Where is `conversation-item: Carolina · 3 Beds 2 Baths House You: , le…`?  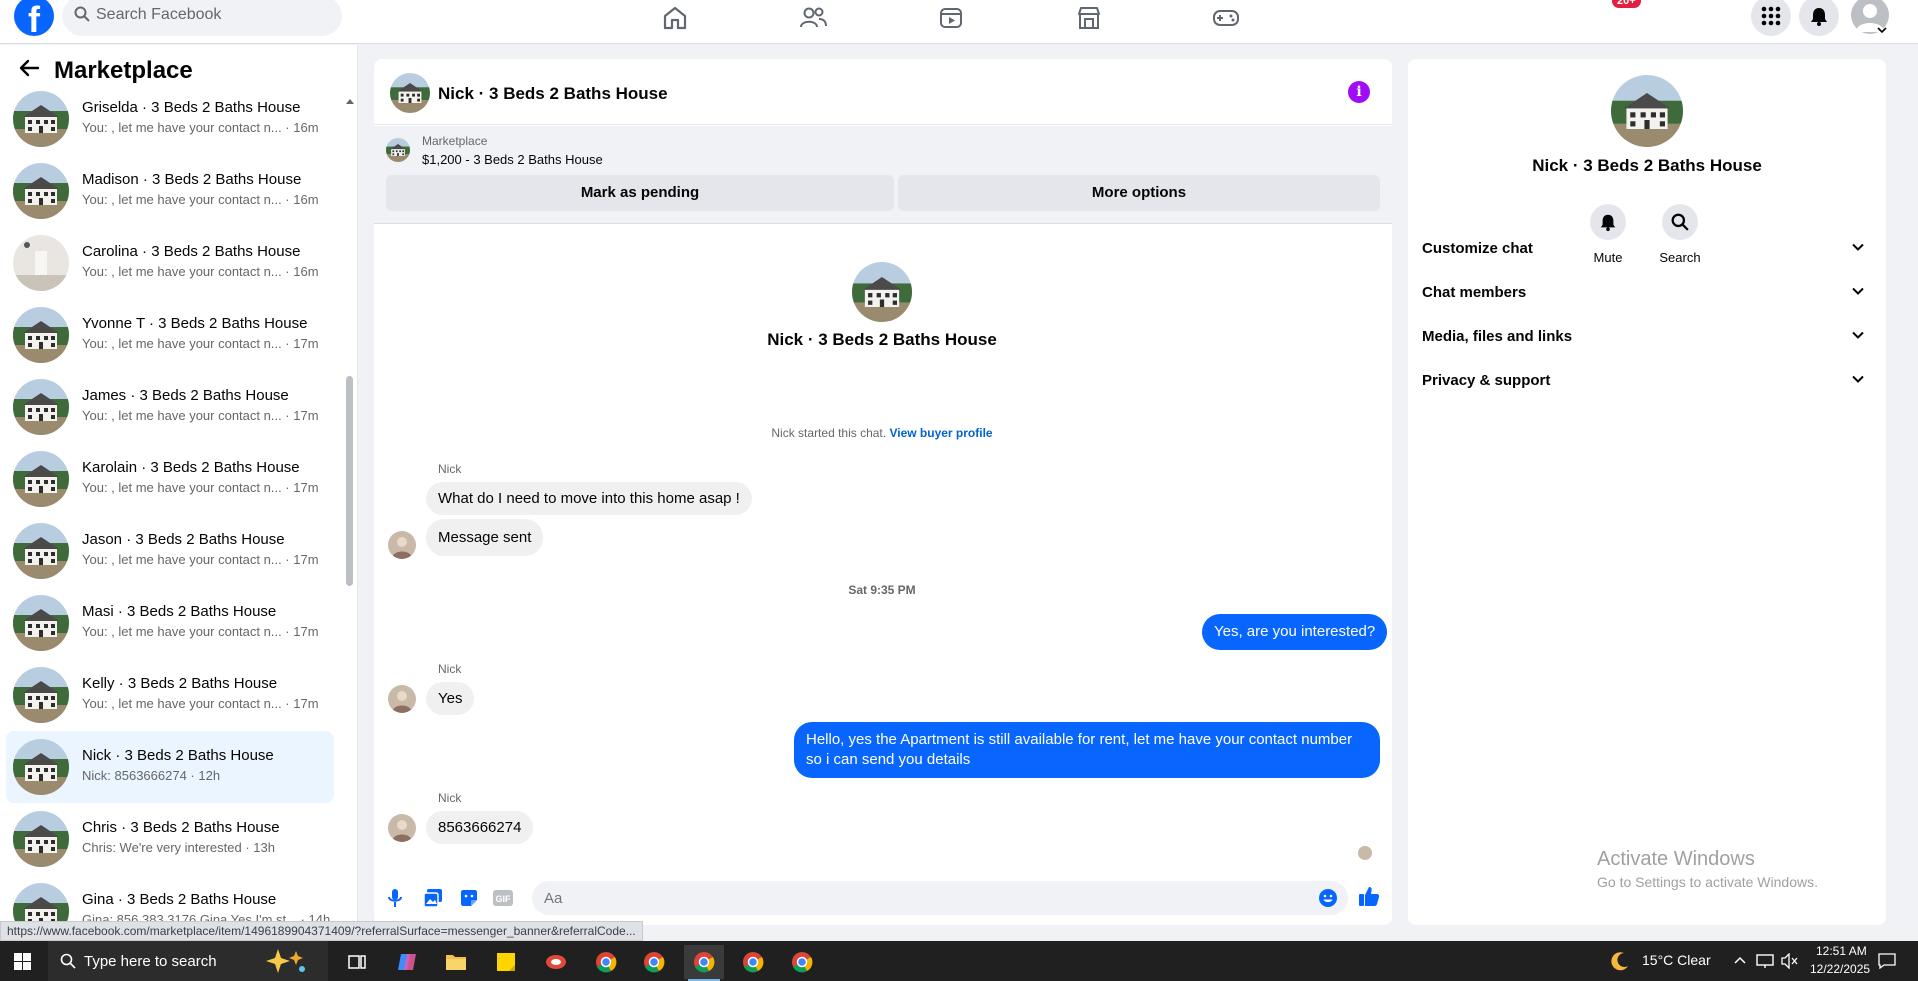 conversation-item: Carolina · 3 Beds 2 Baths House You: , le… is located at coordinates (170, 263).